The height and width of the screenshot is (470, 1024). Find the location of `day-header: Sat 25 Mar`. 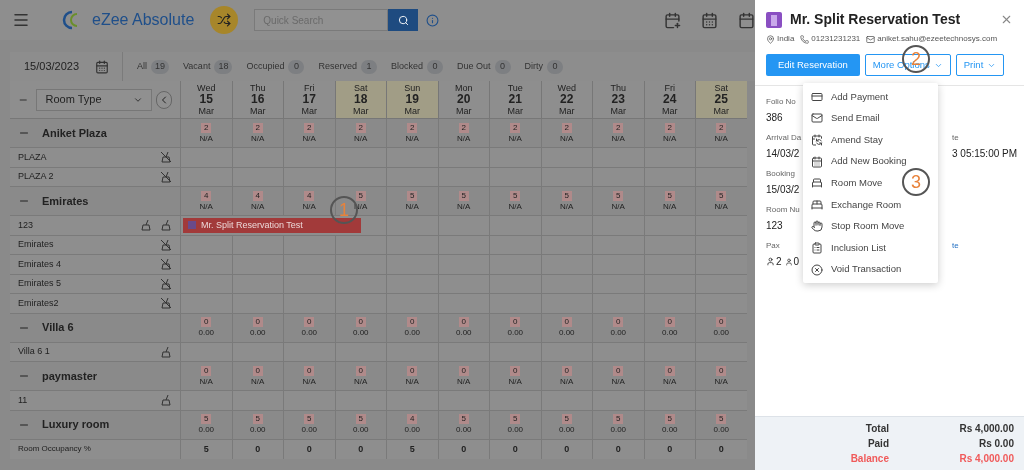

day-header: Sat 25 Mar is located at coordinates (721, 100).